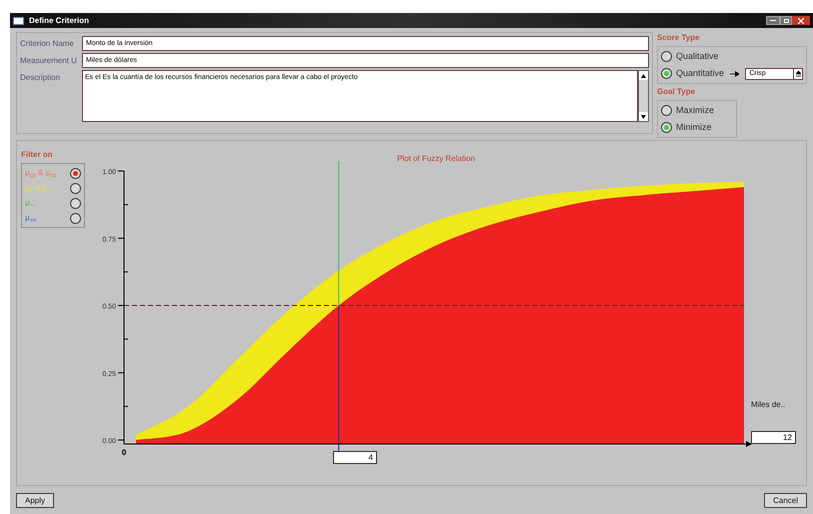 This screenshot has width=813, height=514. Describe the element at coordinates (339, 378) in the screenshot. I see `cursor-line` at that location.